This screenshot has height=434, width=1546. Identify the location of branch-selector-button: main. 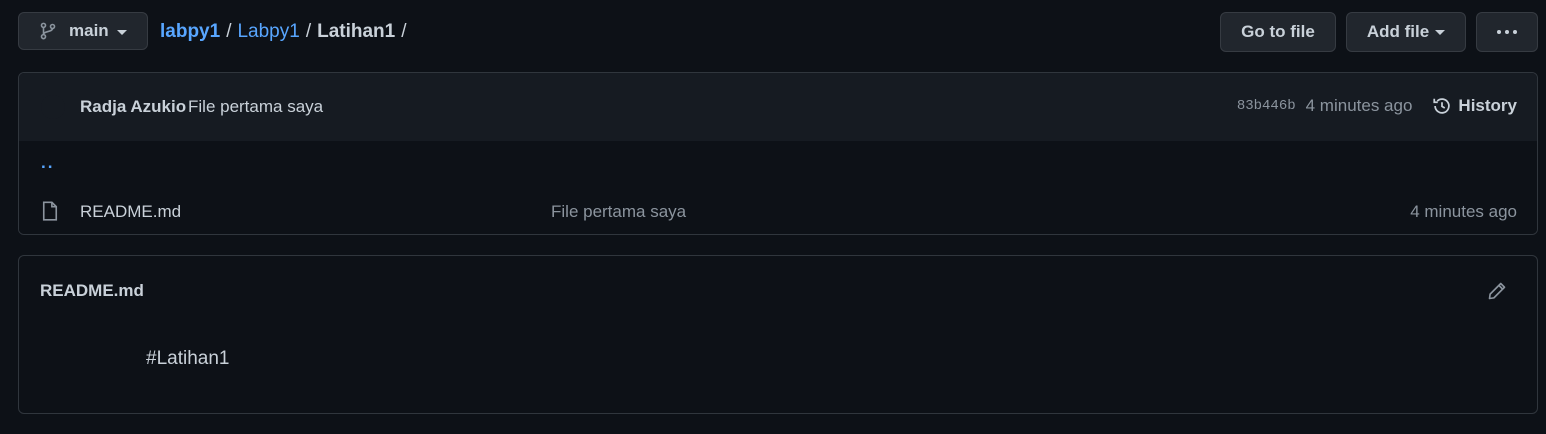
(83, 31).